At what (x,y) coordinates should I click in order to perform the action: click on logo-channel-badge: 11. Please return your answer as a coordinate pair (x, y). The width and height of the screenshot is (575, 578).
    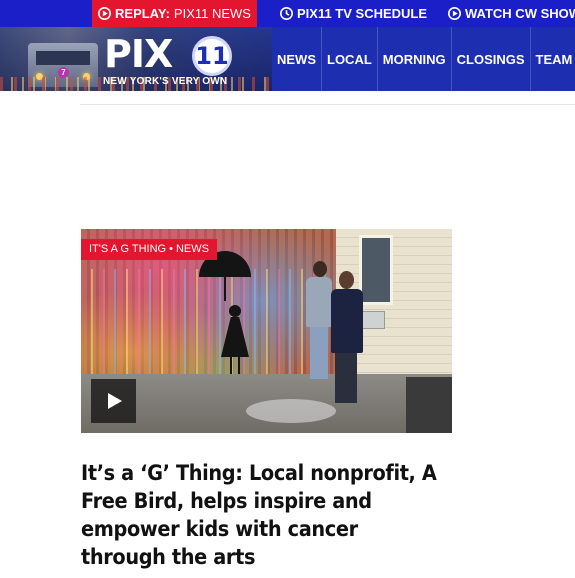
    Looking at the image, I should click on (212, 56).